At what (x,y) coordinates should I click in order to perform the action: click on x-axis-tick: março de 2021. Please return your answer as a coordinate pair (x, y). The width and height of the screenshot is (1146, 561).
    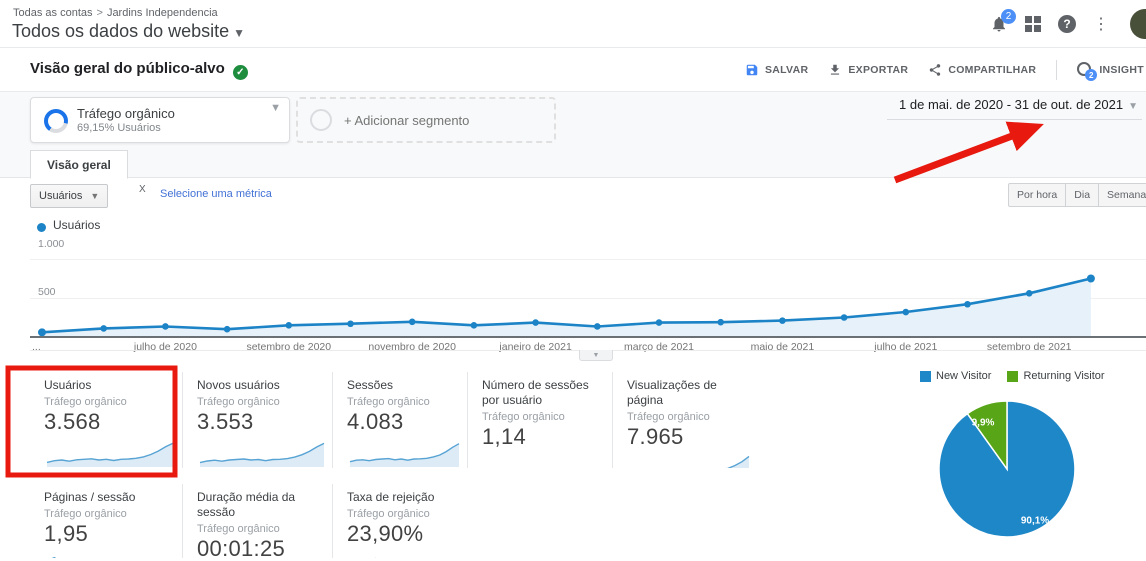
    Looking at the image, I should click on (659, 347).